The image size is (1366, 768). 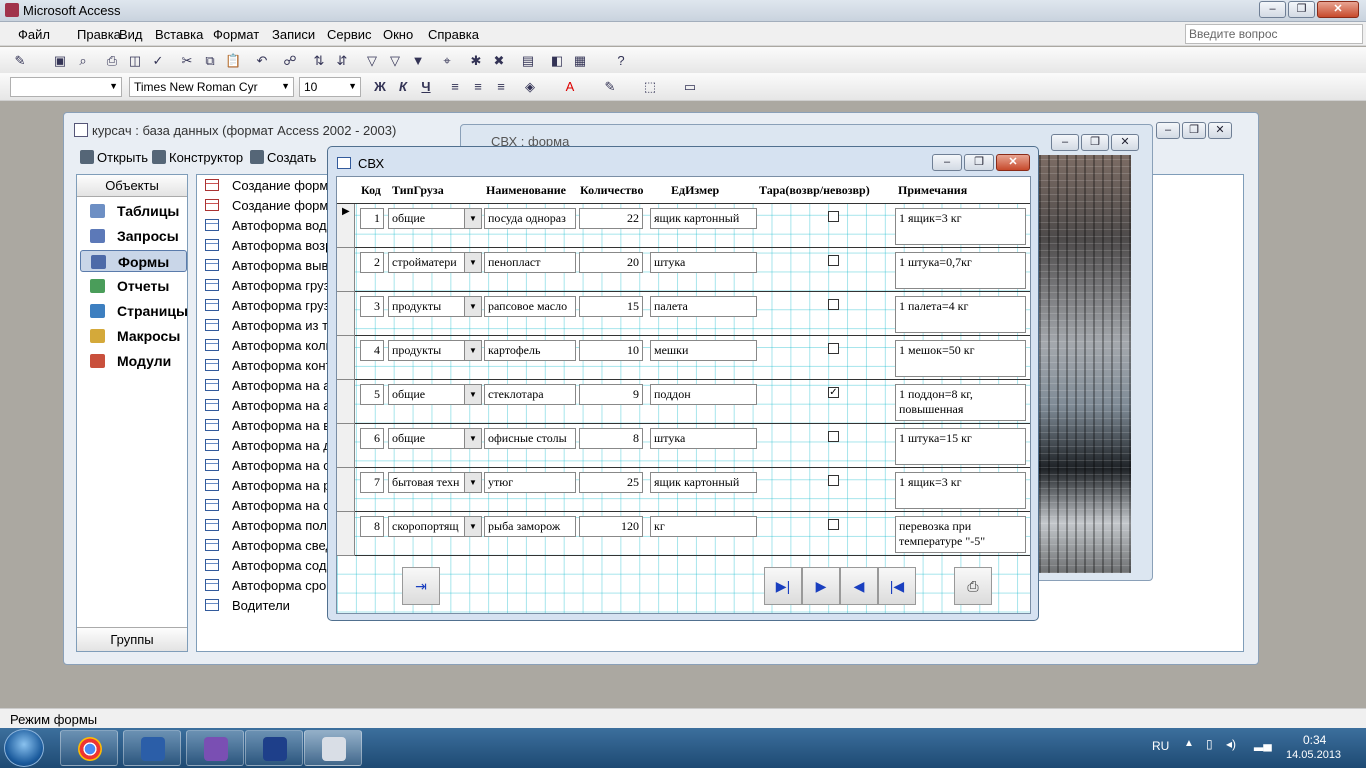 What do you see at coordinates (272, 526) in the screenshot?
I see `list-item: Автоформа получ` at bounding box center [272, 526].